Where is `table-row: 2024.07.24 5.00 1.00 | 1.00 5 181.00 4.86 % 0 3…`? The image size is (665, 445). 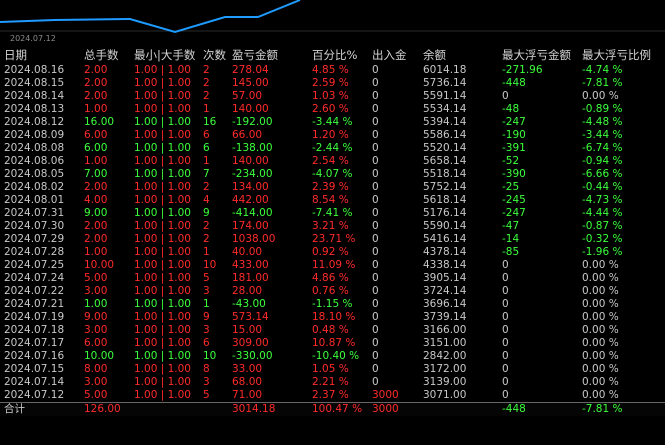
table-row: 2024.07.24 5.00 1.00 | 1.00 5 181.00 4.86 % 0 3… is located at coordinates (332, 278).